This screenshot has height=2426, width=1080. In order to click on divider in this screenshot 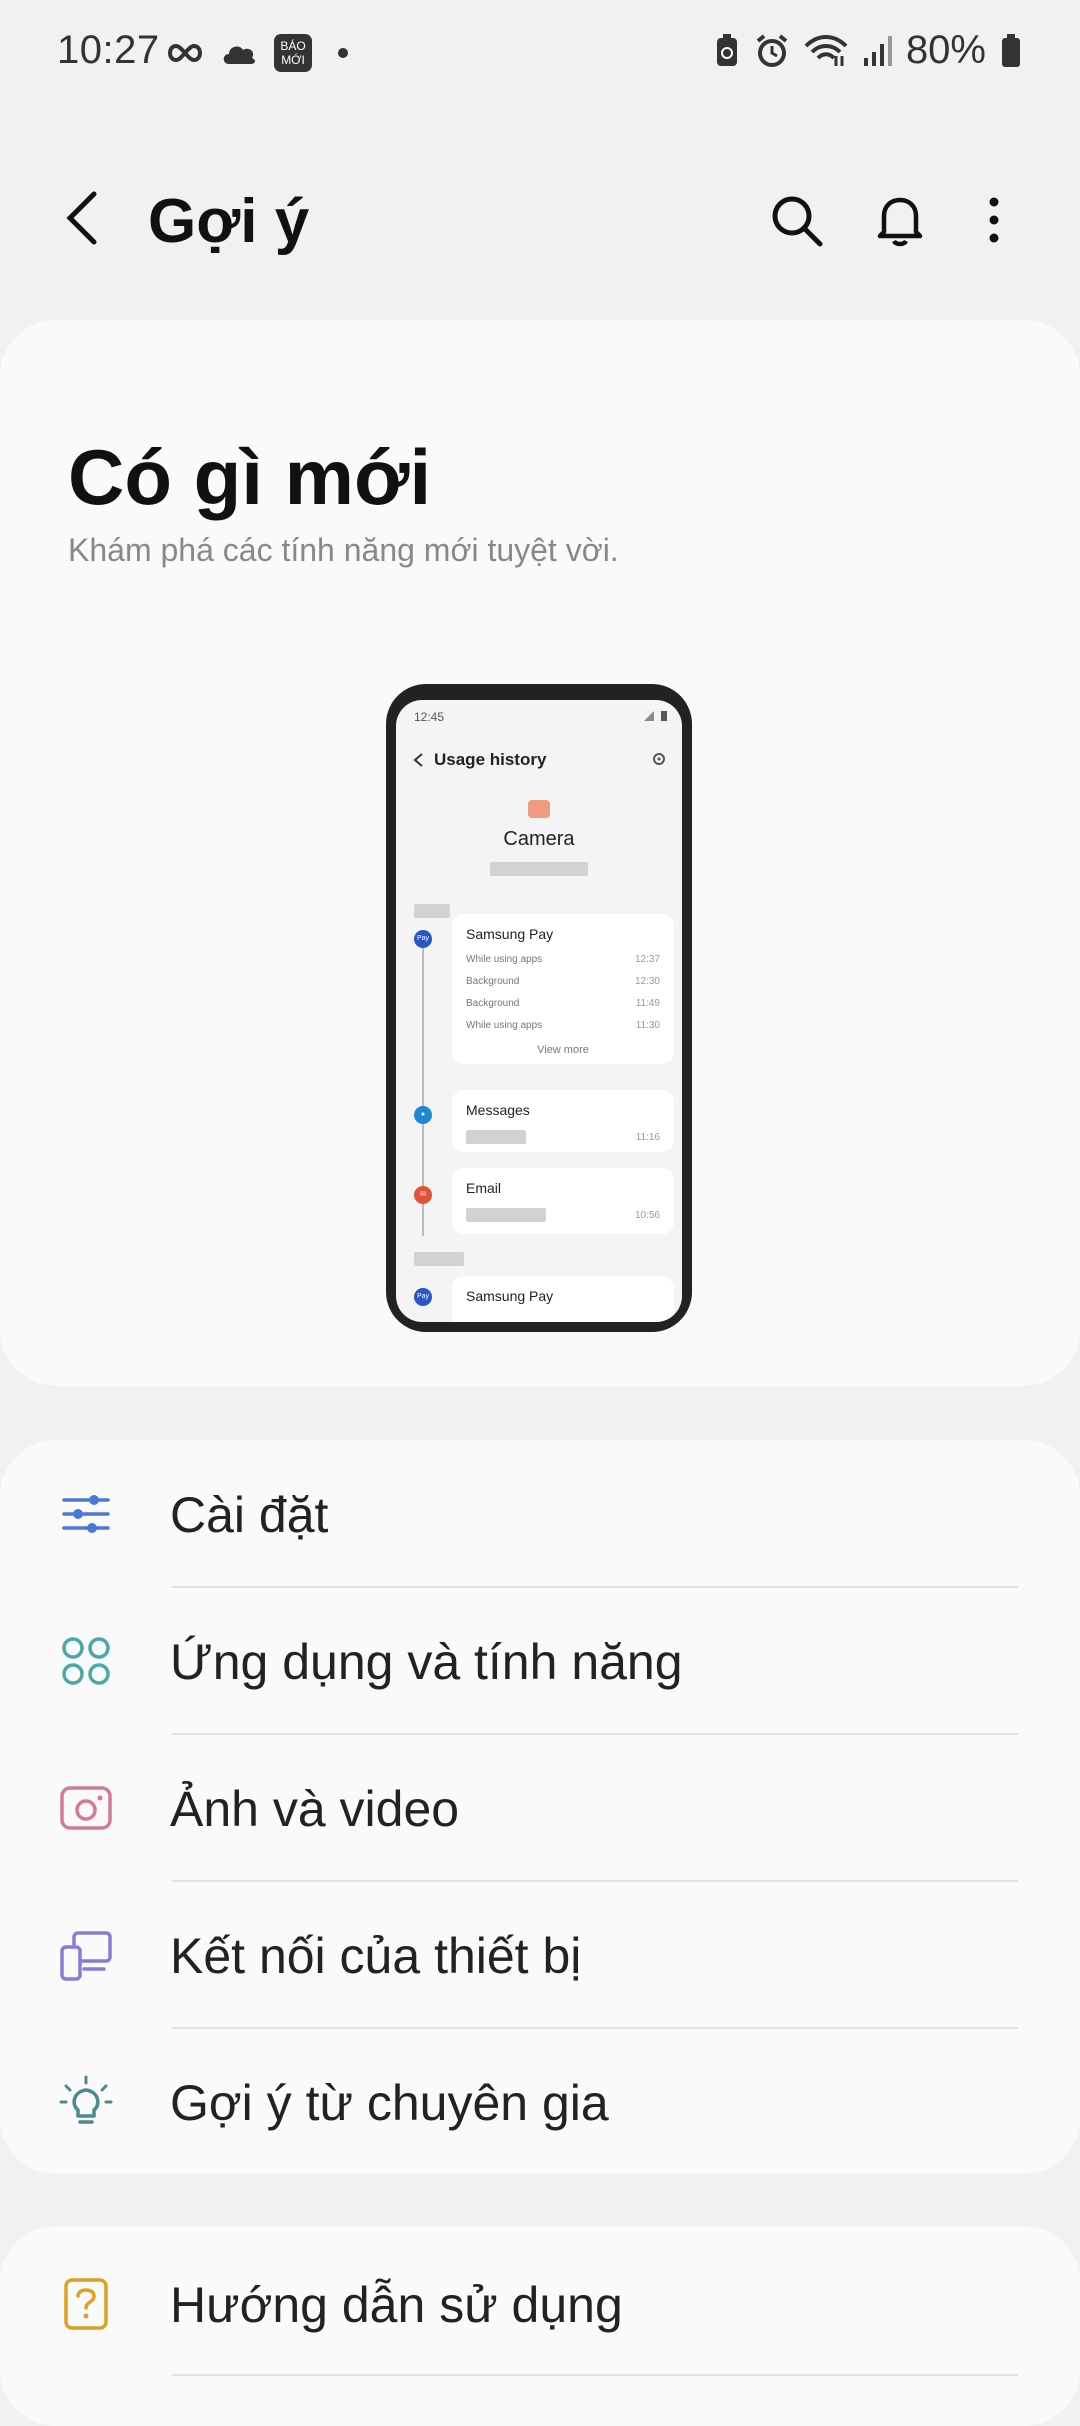, I will do `click(595, 2375)`.